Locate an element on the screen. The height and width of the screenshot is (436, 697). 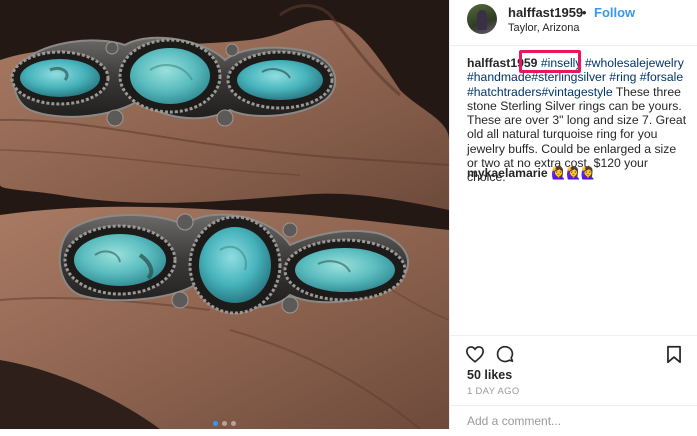
hashtag-link: #ring is located at coordinates (622, 77).